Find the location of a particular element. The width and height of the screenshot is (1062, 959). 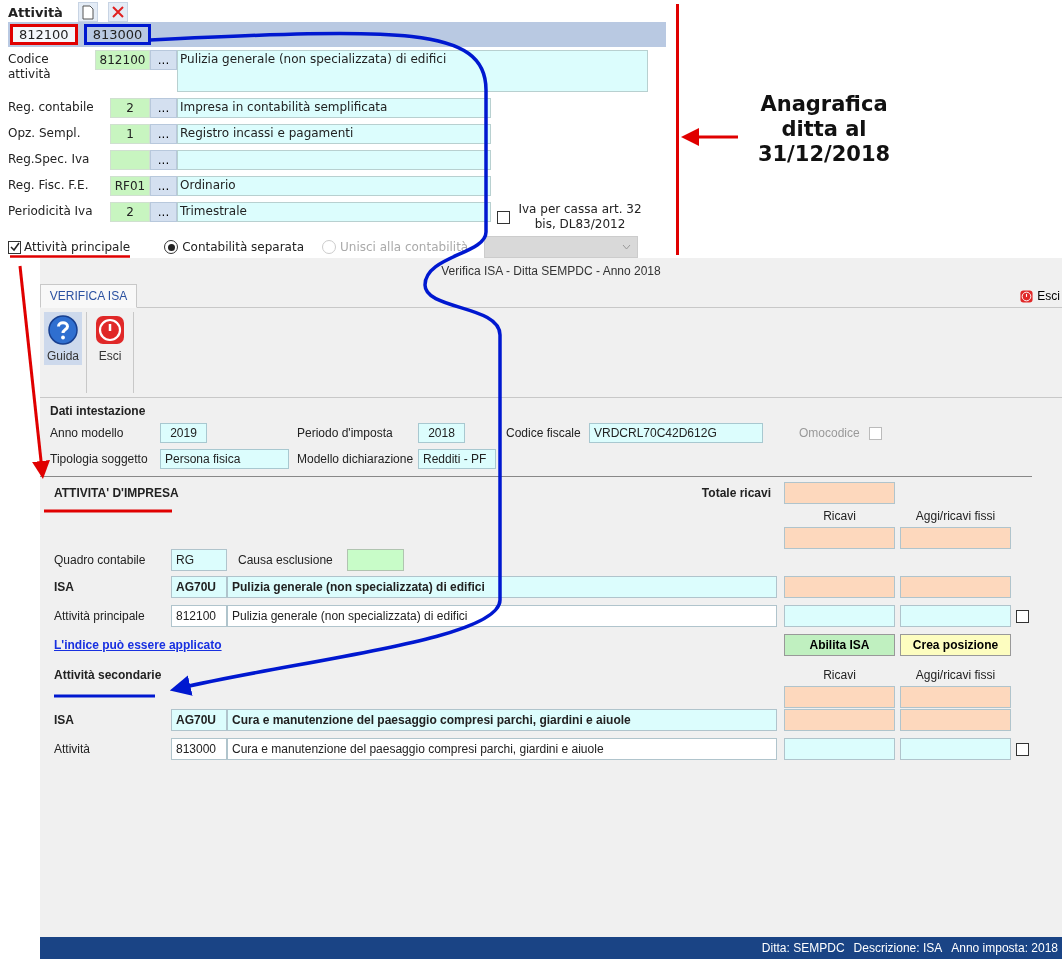

action-button: Abilita ISA is located at coordinates (839, 645).